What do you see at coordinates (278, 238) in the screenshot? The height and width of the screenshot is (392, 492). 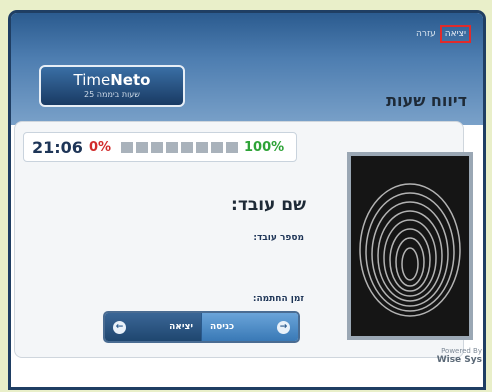 I see `employee-number-label: מספר עובד:` at bounding box center [278, 238].